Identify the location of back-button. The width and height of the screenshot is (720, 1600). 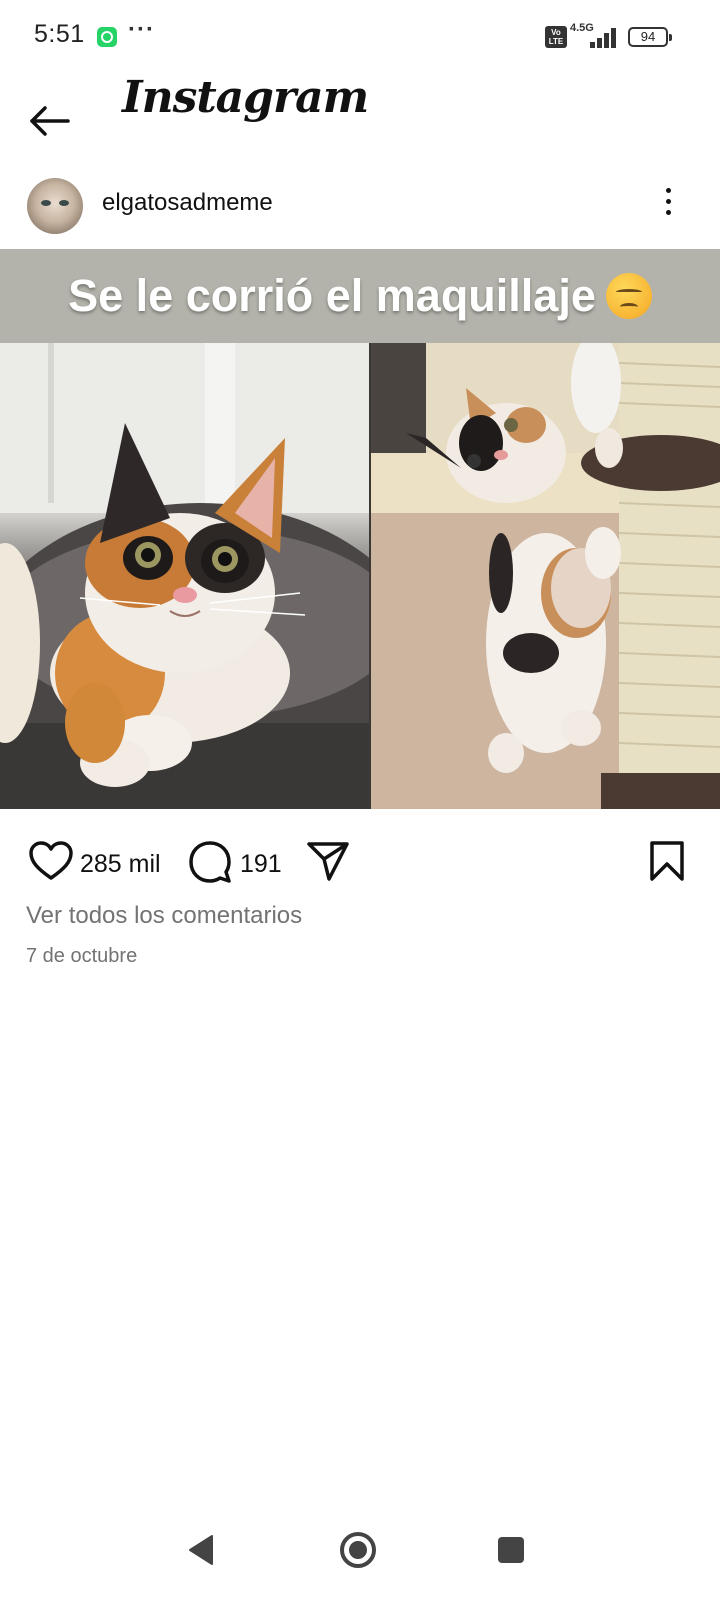
(51, 111).